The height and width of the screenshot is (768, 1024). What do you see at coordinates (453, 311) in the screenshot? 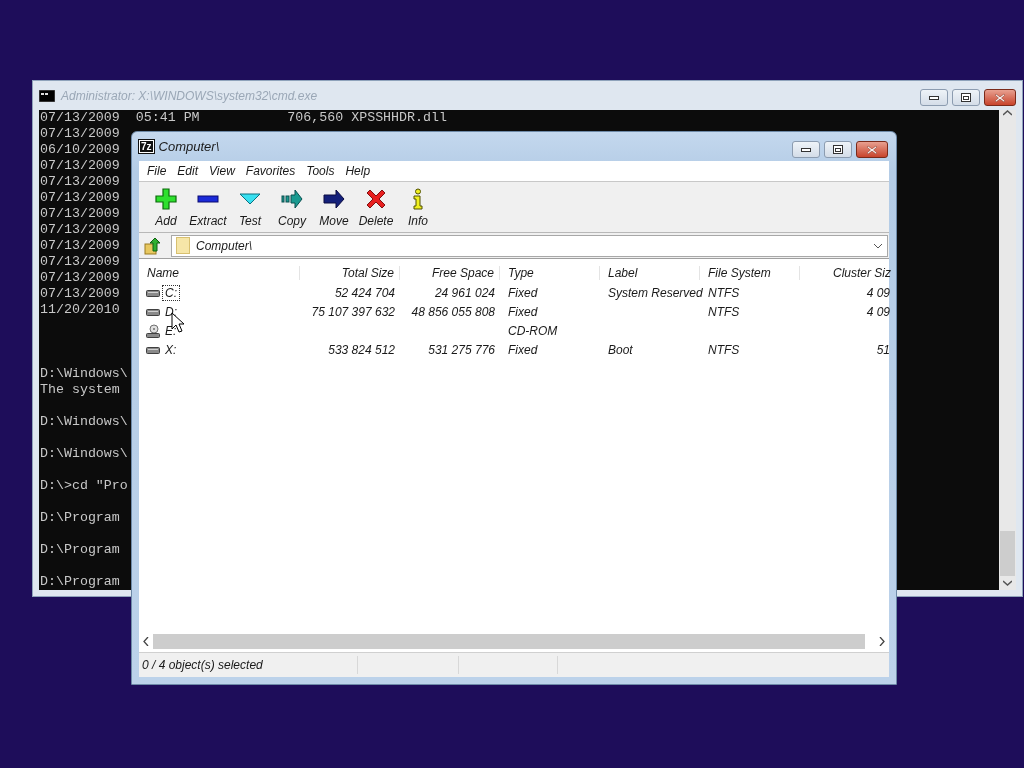
I see `table-cell: 48 856 055 808` at bounding box center [453, 311].